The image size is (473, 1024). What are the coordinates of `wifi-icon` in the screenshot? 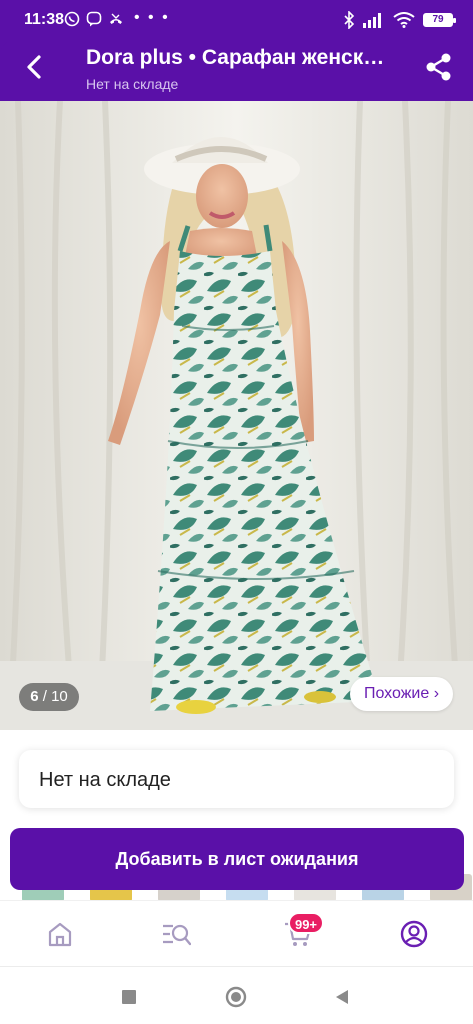 It's located at (404, 20).